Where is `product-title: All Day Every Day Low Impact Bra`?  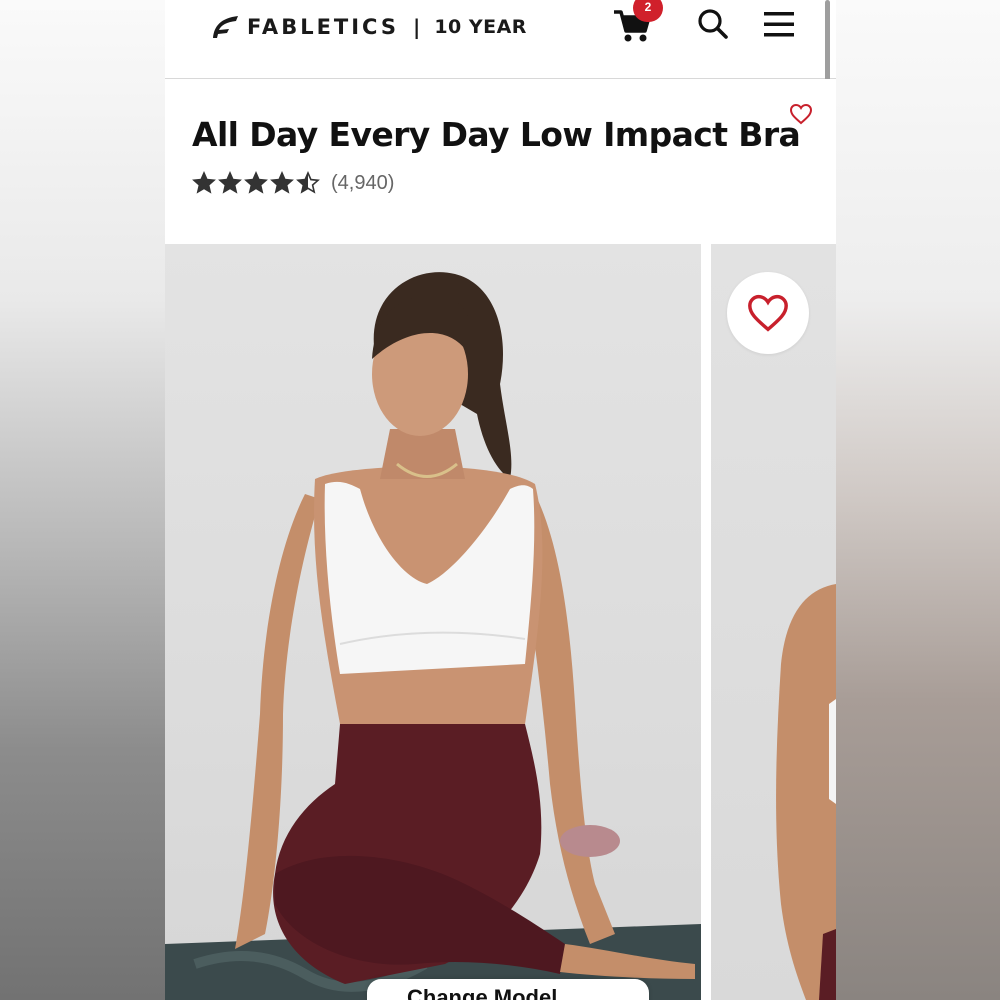
product-title: All Day Every Day Low Impact Bra is located at coordinates (496, 134).